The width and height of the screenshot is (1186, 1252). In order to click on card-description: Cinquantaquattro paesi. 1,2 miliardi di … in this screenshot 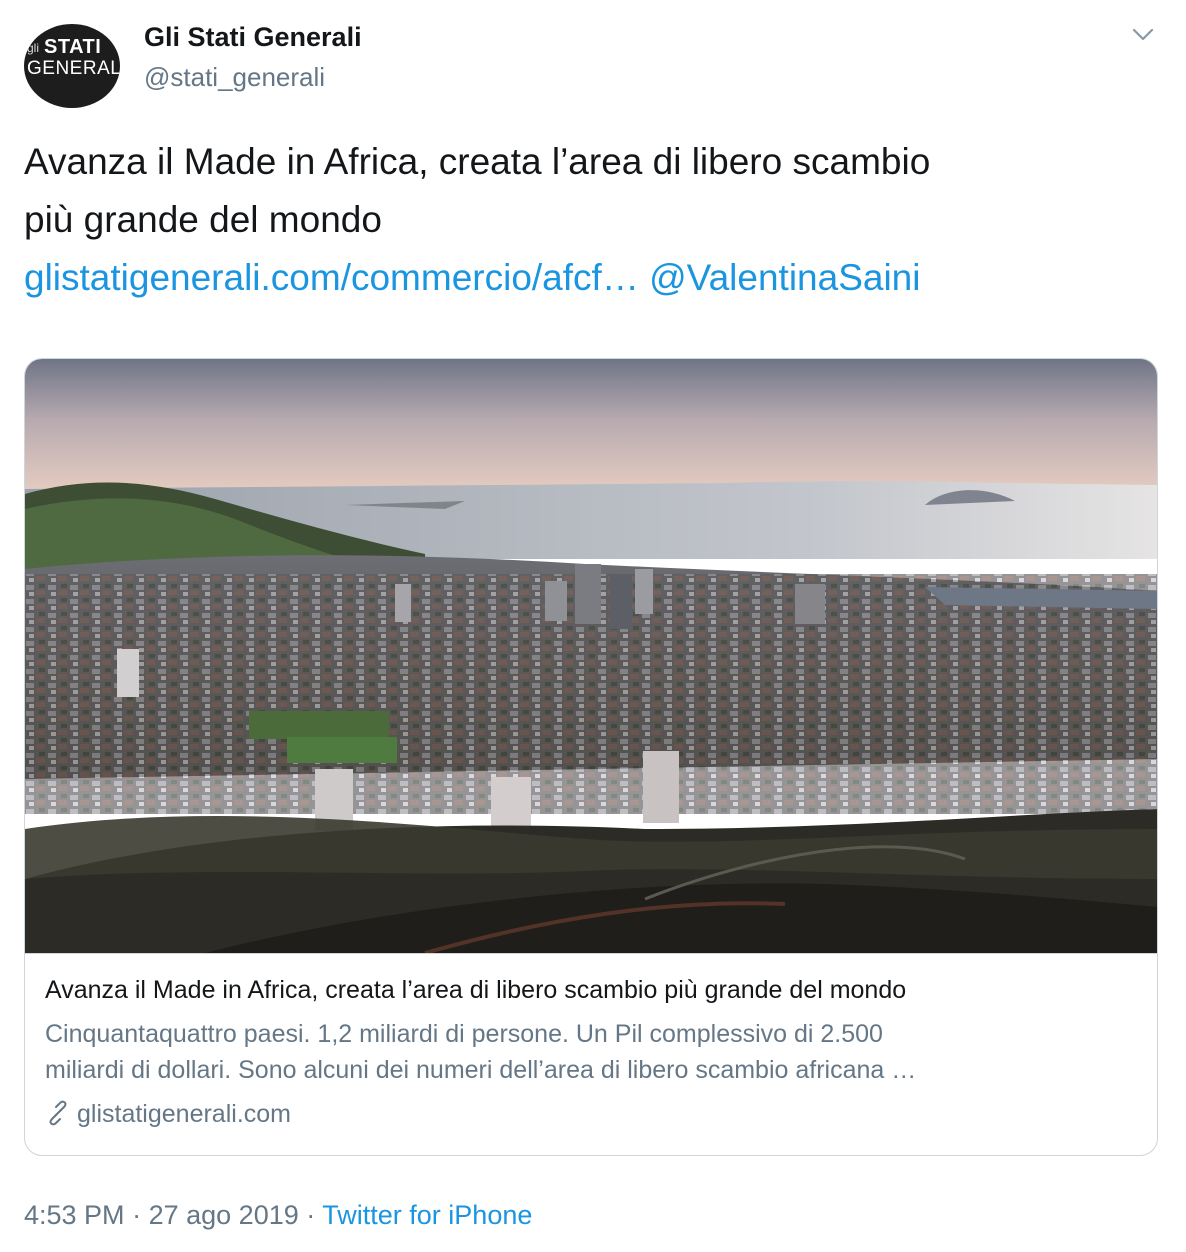, I will do `click(585, 1052)`.